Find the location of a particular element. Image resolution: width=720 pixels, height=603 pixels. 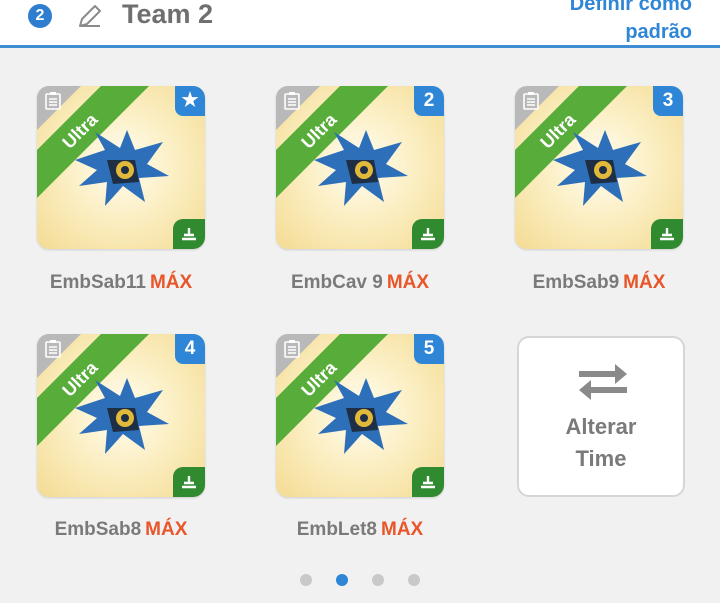

dragon-card-1: Ultra ★ is located at coordinates (121, 167).